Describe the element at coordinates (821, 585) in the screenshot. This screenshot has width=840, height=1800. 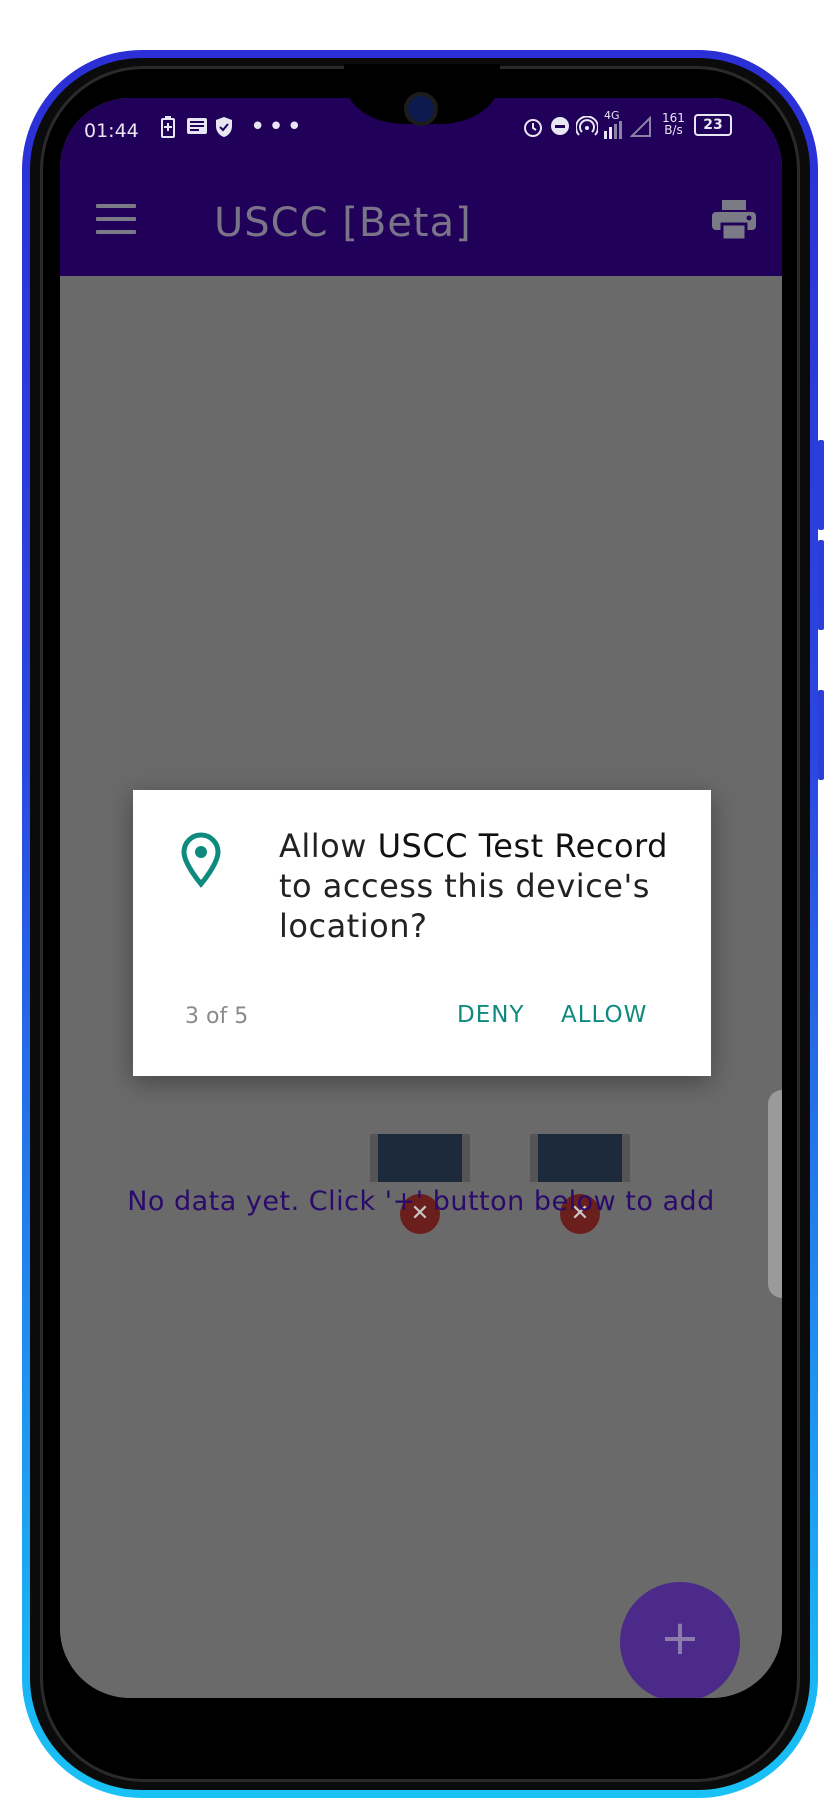
I see `volume-up-button` at that location.